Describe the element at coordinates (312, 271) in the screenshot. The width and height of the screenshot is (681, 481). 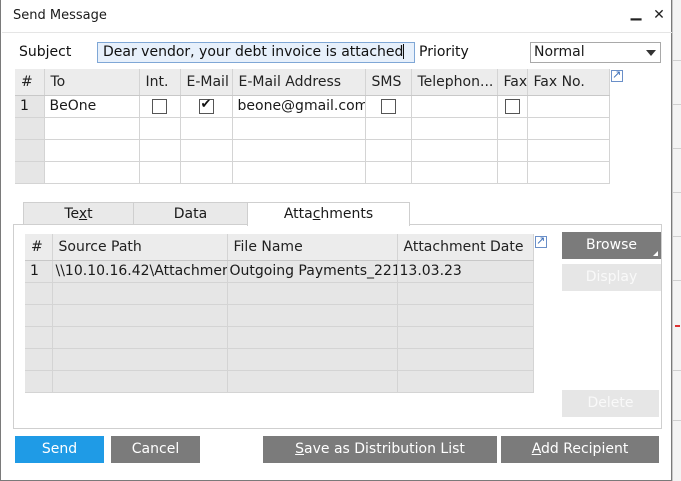
I see `file-name-cell: Outgoing Payments_2217C` at that location.